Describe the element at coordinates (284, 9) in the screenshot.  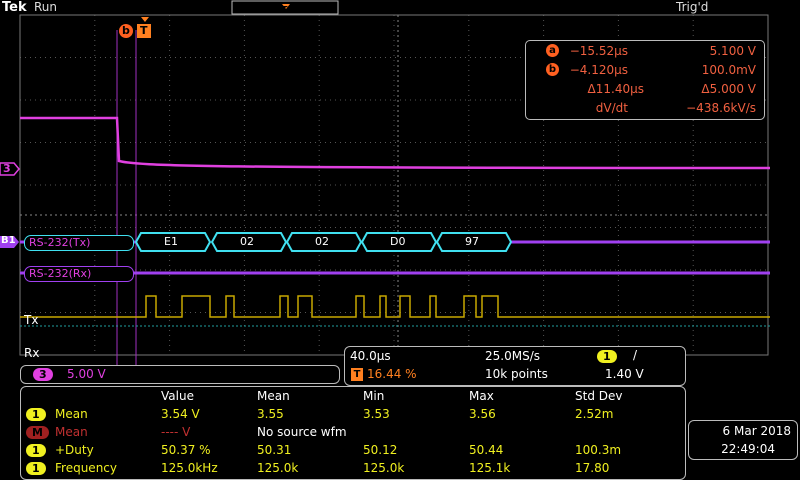
I see `trigger-position-icon: T` at that location.